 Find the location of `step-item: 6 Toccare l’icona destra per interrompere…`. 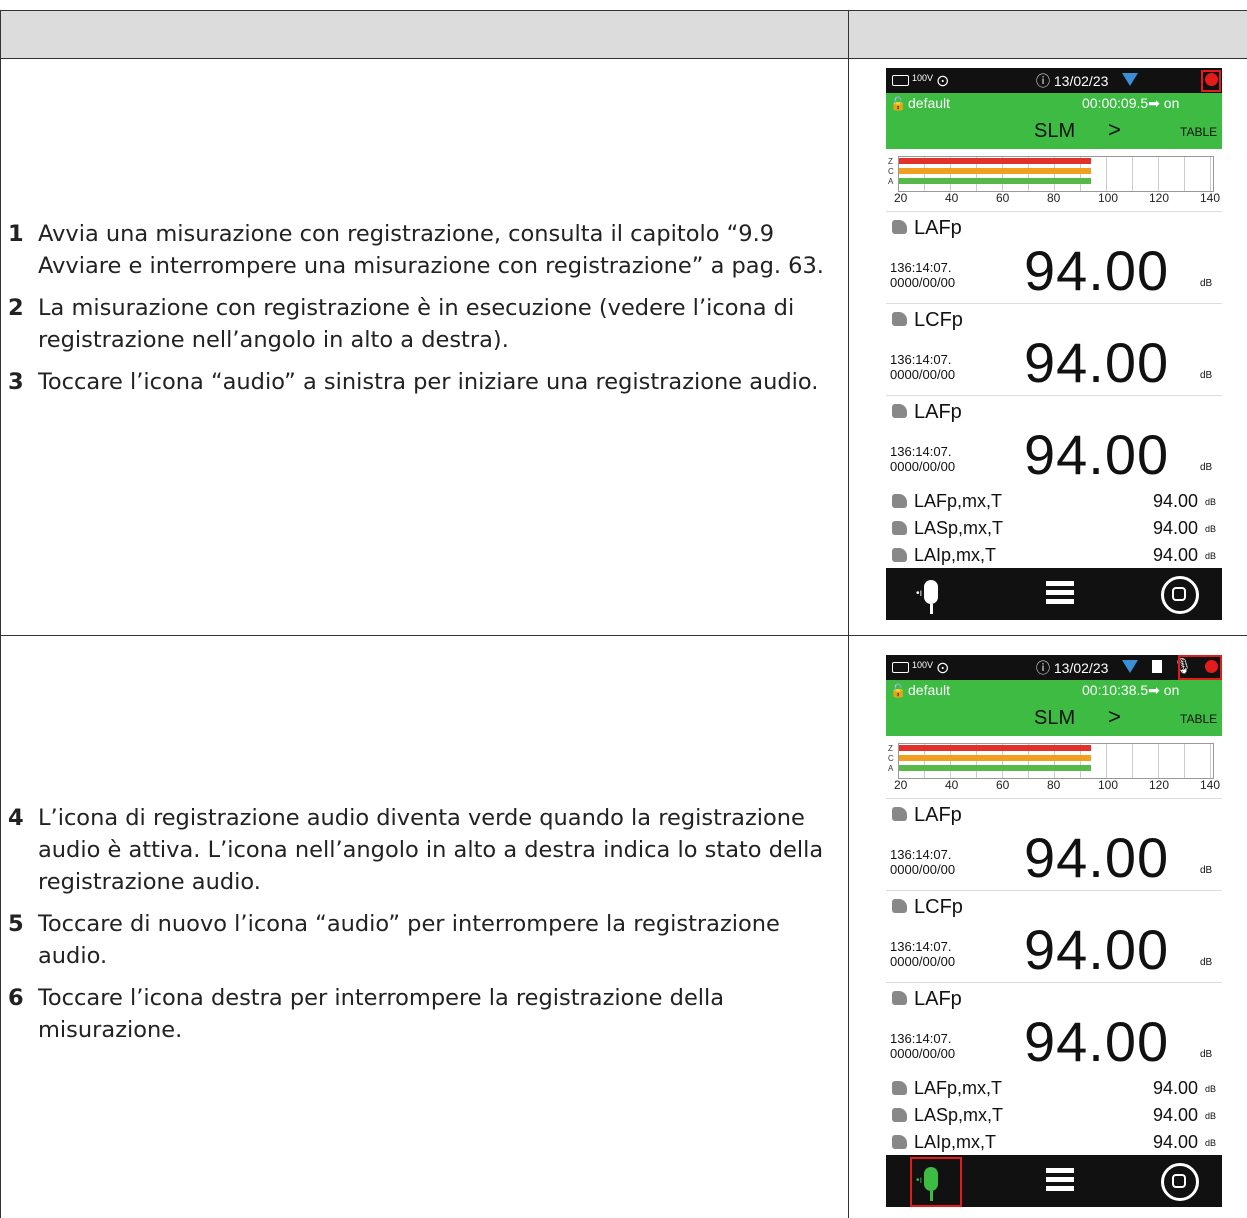

step-item: 6 Toccare l’icona destra per interrompere… is located at coordinates (366, 1014).